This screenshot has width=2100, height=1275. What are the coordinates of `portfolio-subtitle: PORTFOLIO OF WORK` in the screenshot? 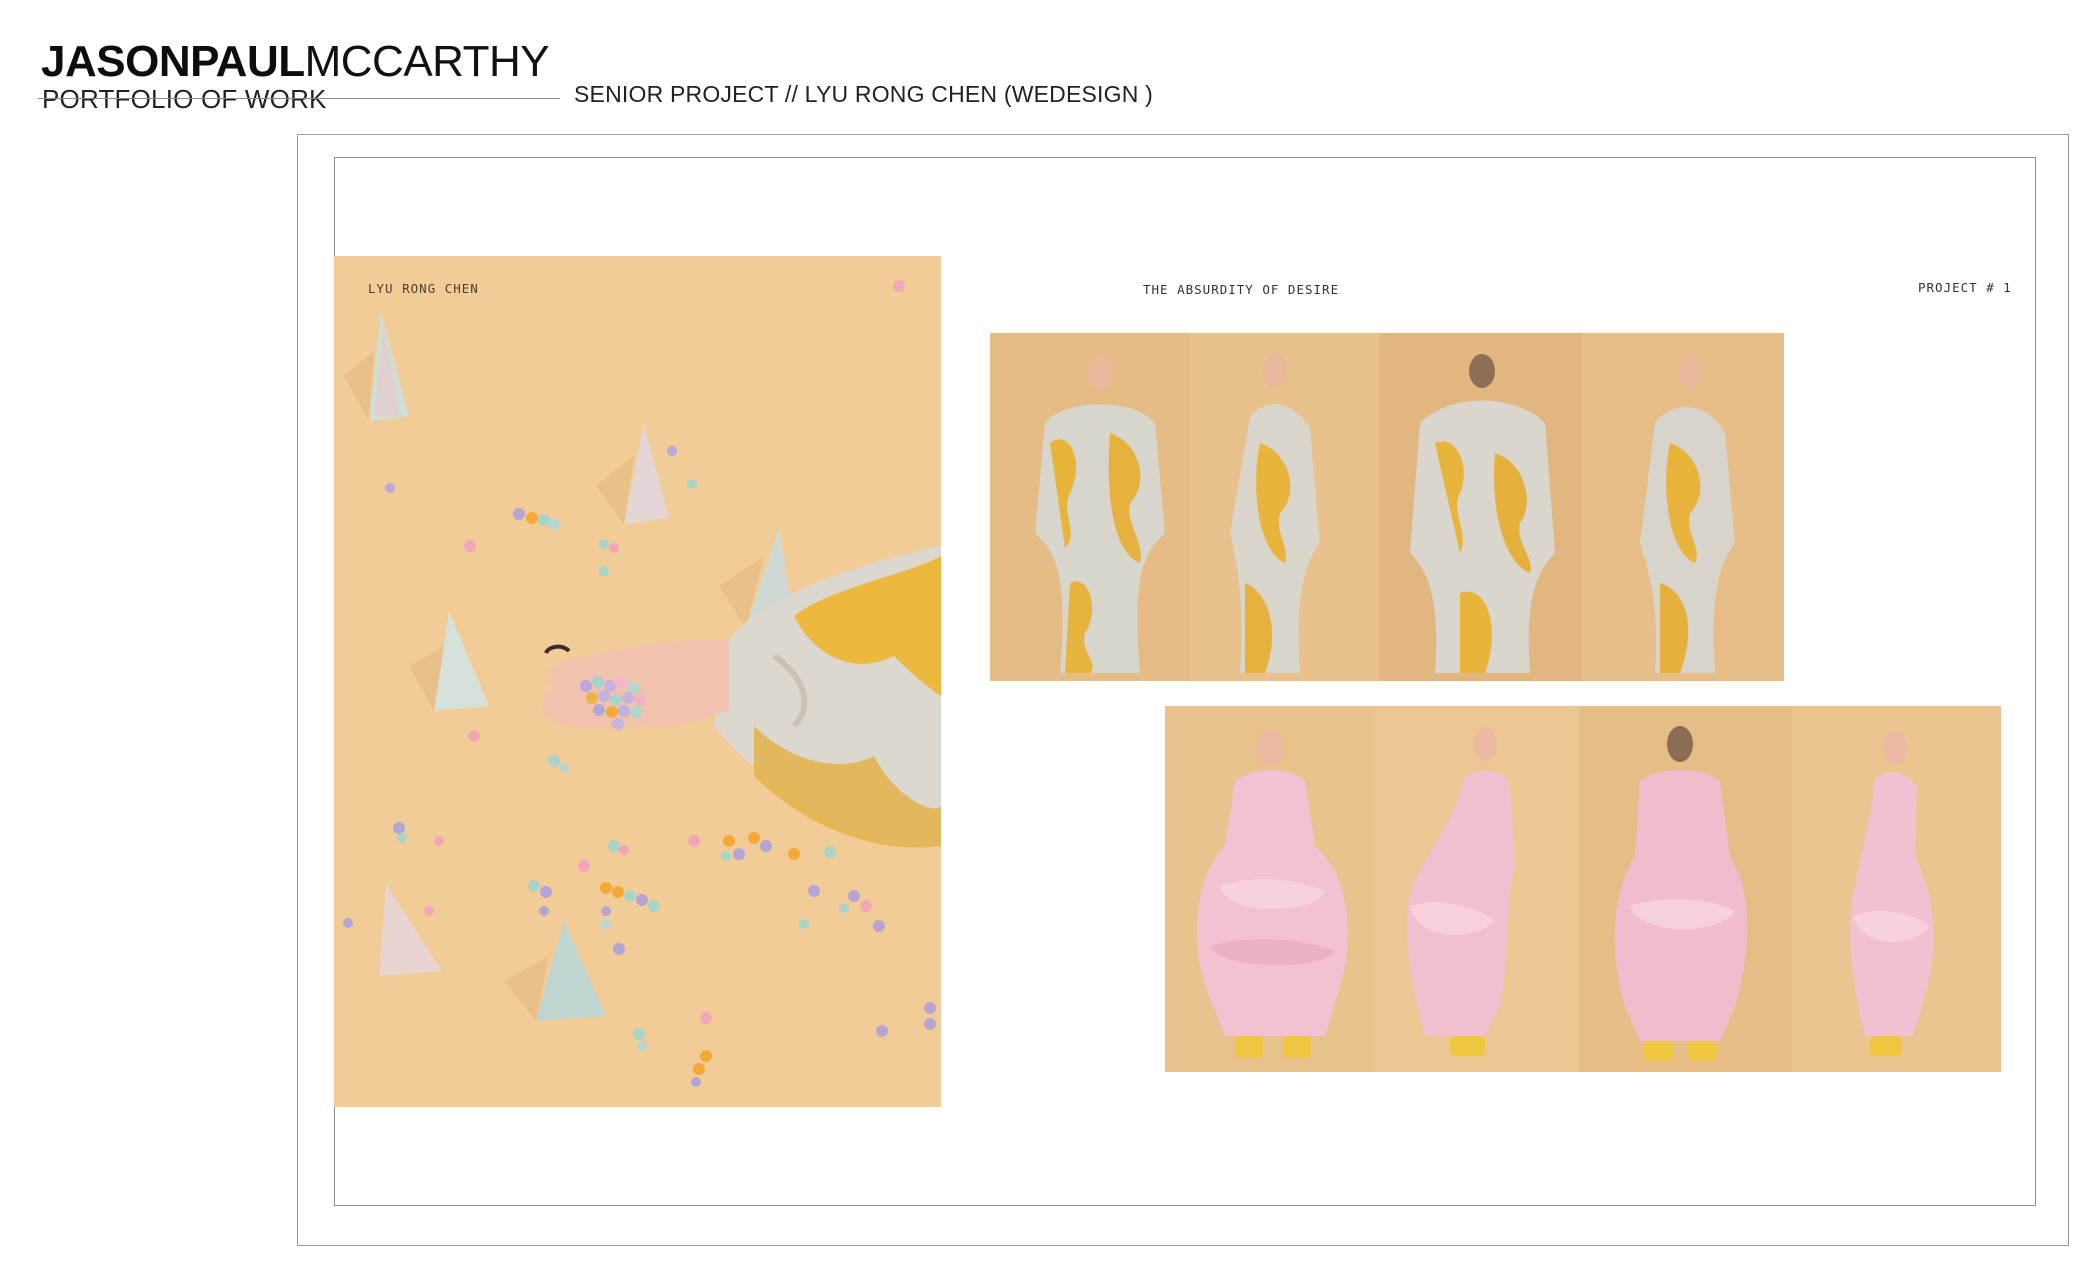 It's located at (184, 99).